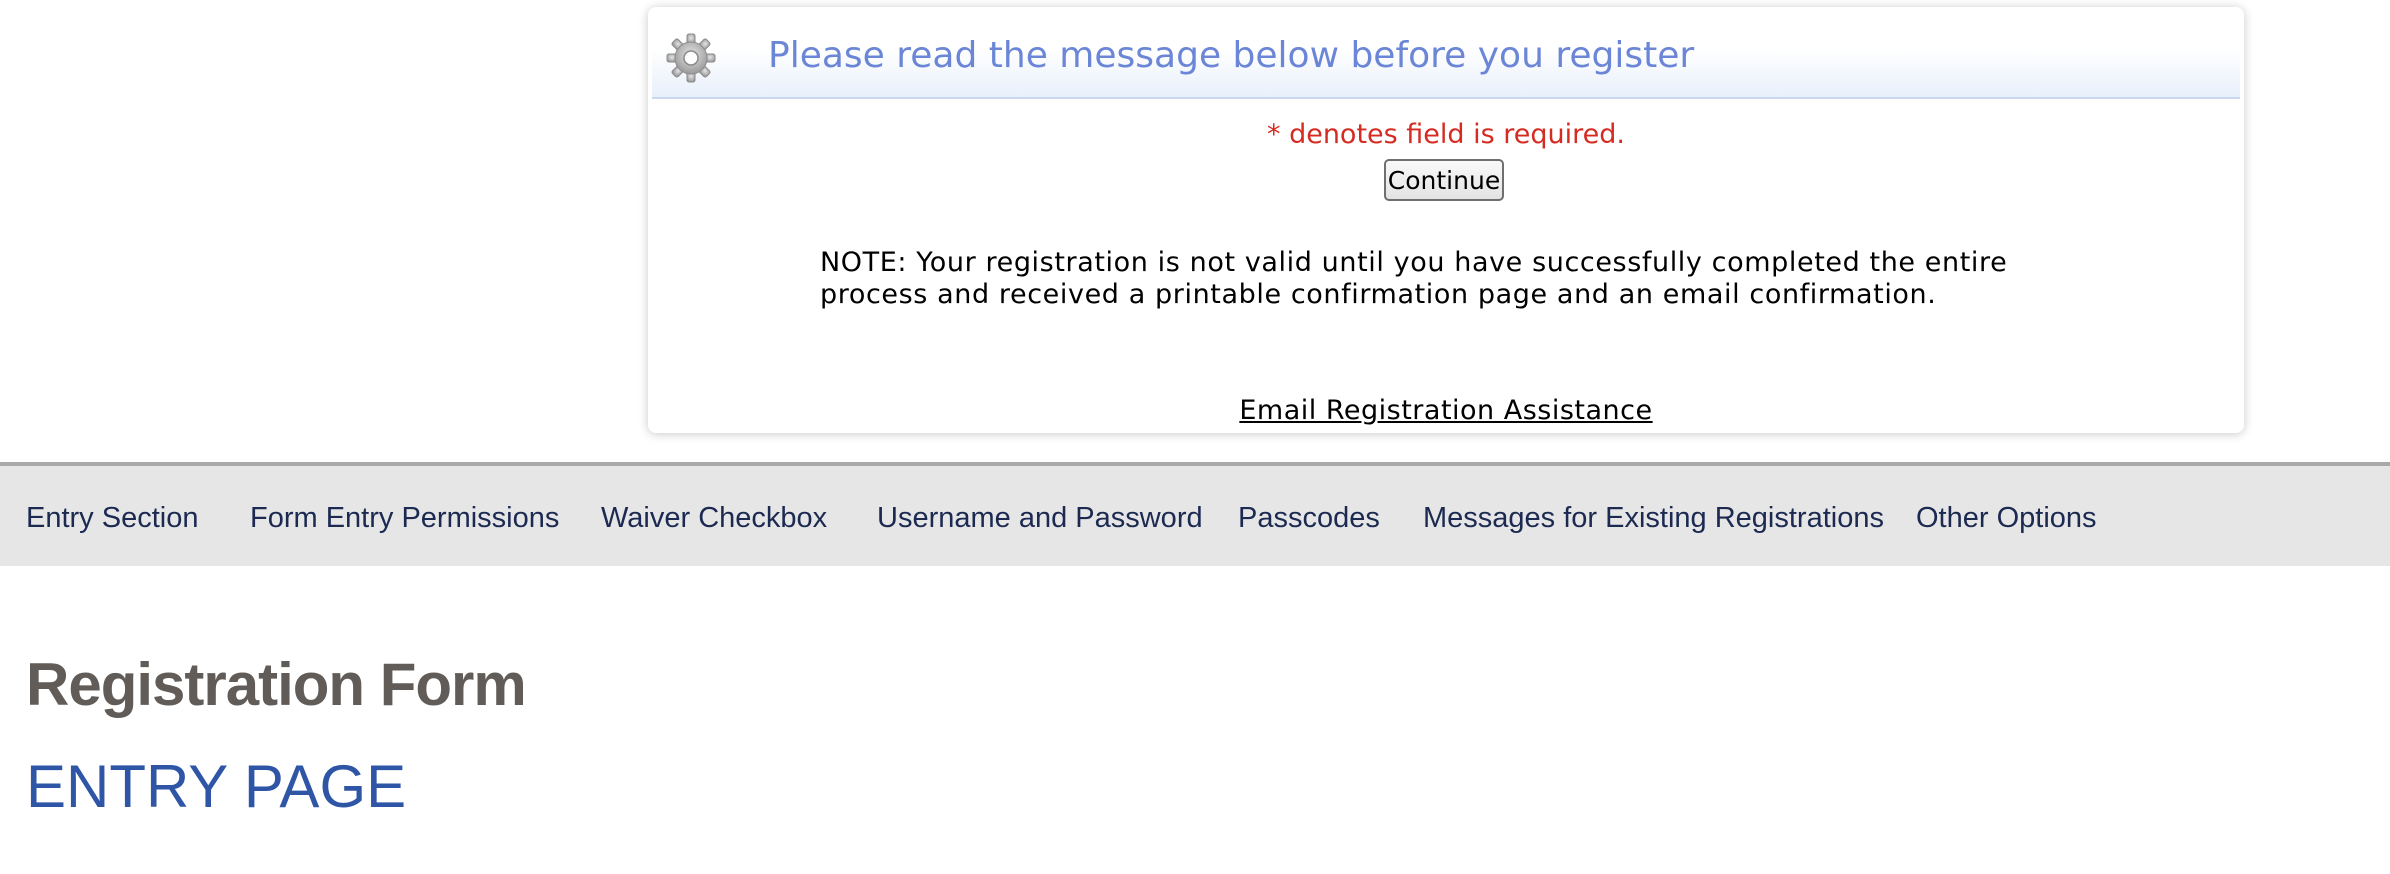  What do you see at coordinates (112, 518) in the screenshot?
I see `nav-item-entry-section: Entry Section` at bounding box center [112, 518].